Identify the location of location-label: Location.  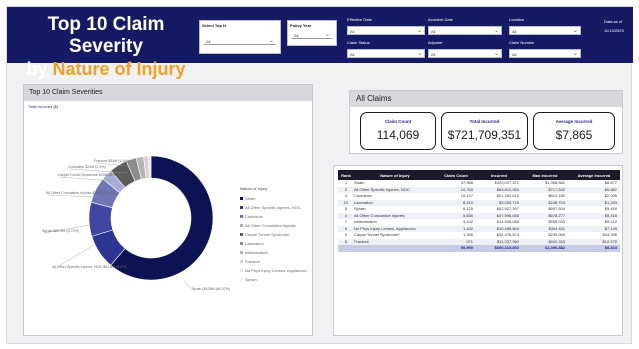
(517, 19).